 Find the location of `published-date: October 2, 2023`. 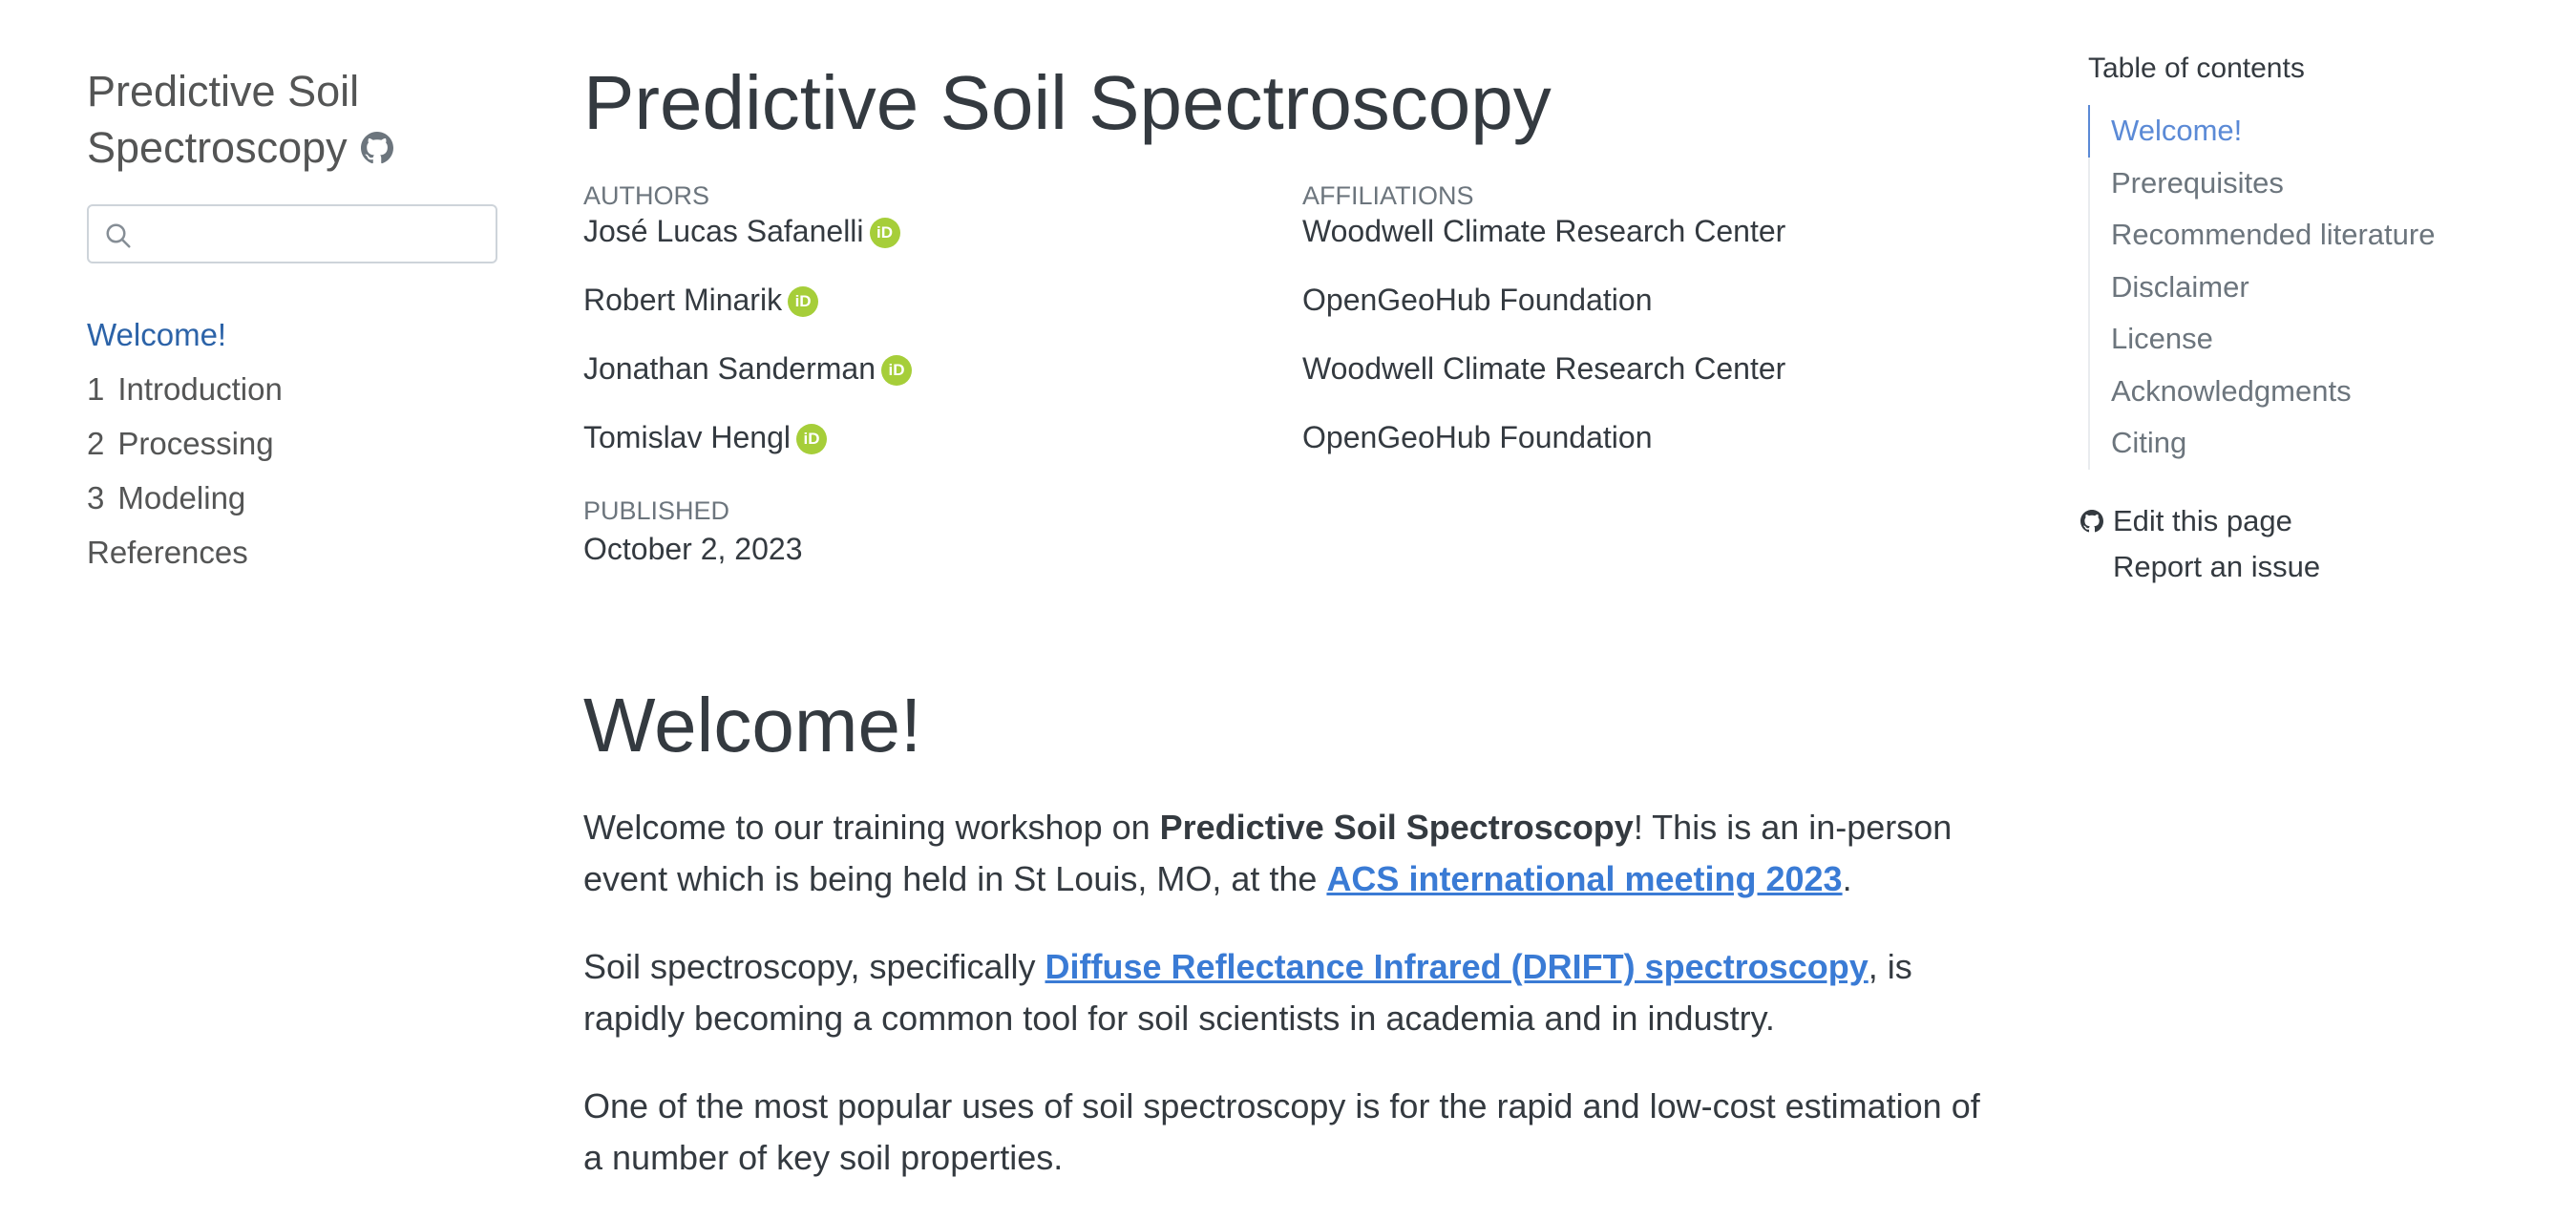

published-date: October 2, 2023 is located at coordinates (693, 549).